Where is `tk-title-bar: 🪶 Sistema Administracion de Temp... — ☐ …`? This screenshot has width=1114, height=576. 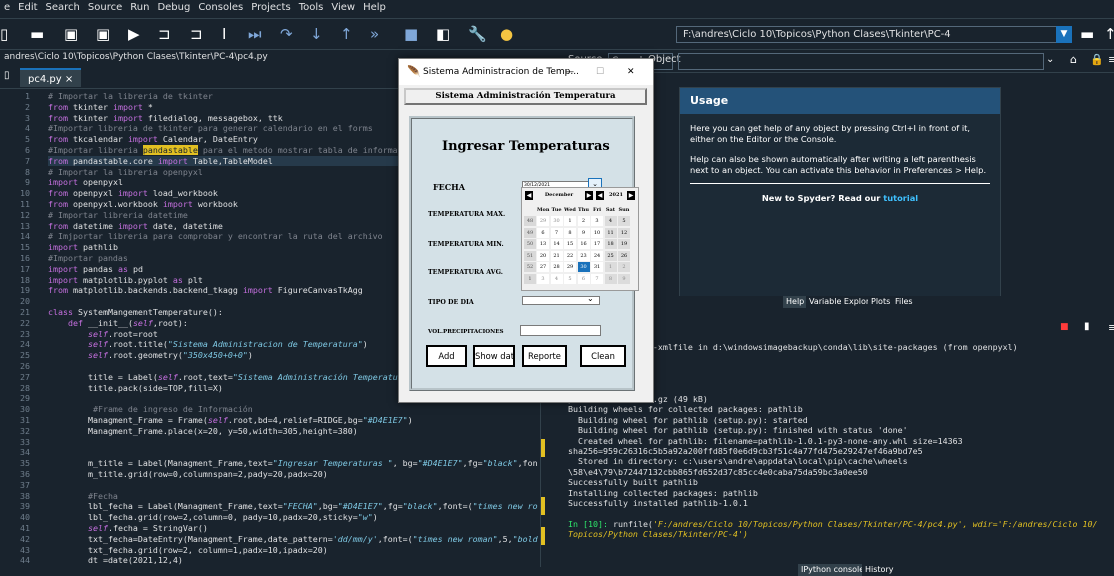
tk-title-bar: 🪶 Sistema Administracion de Temp... — ☐ … is located at coordinates (526, 72).